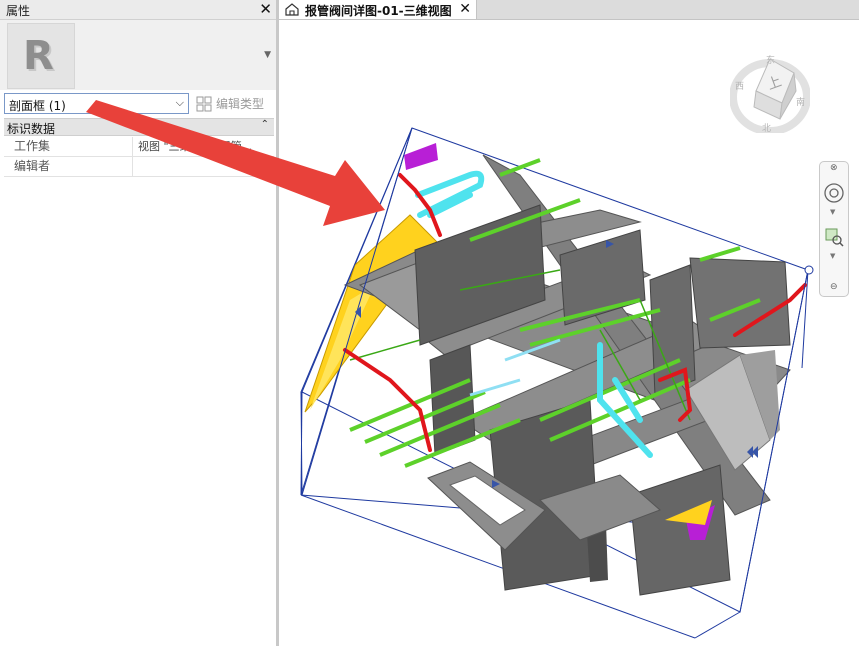 The height and width of the screenshot is (646, 859). What do you see at coordinates (292, 9) in the screenshot?
I see `3d-view-house-icon` at bounding box center [292, 9].